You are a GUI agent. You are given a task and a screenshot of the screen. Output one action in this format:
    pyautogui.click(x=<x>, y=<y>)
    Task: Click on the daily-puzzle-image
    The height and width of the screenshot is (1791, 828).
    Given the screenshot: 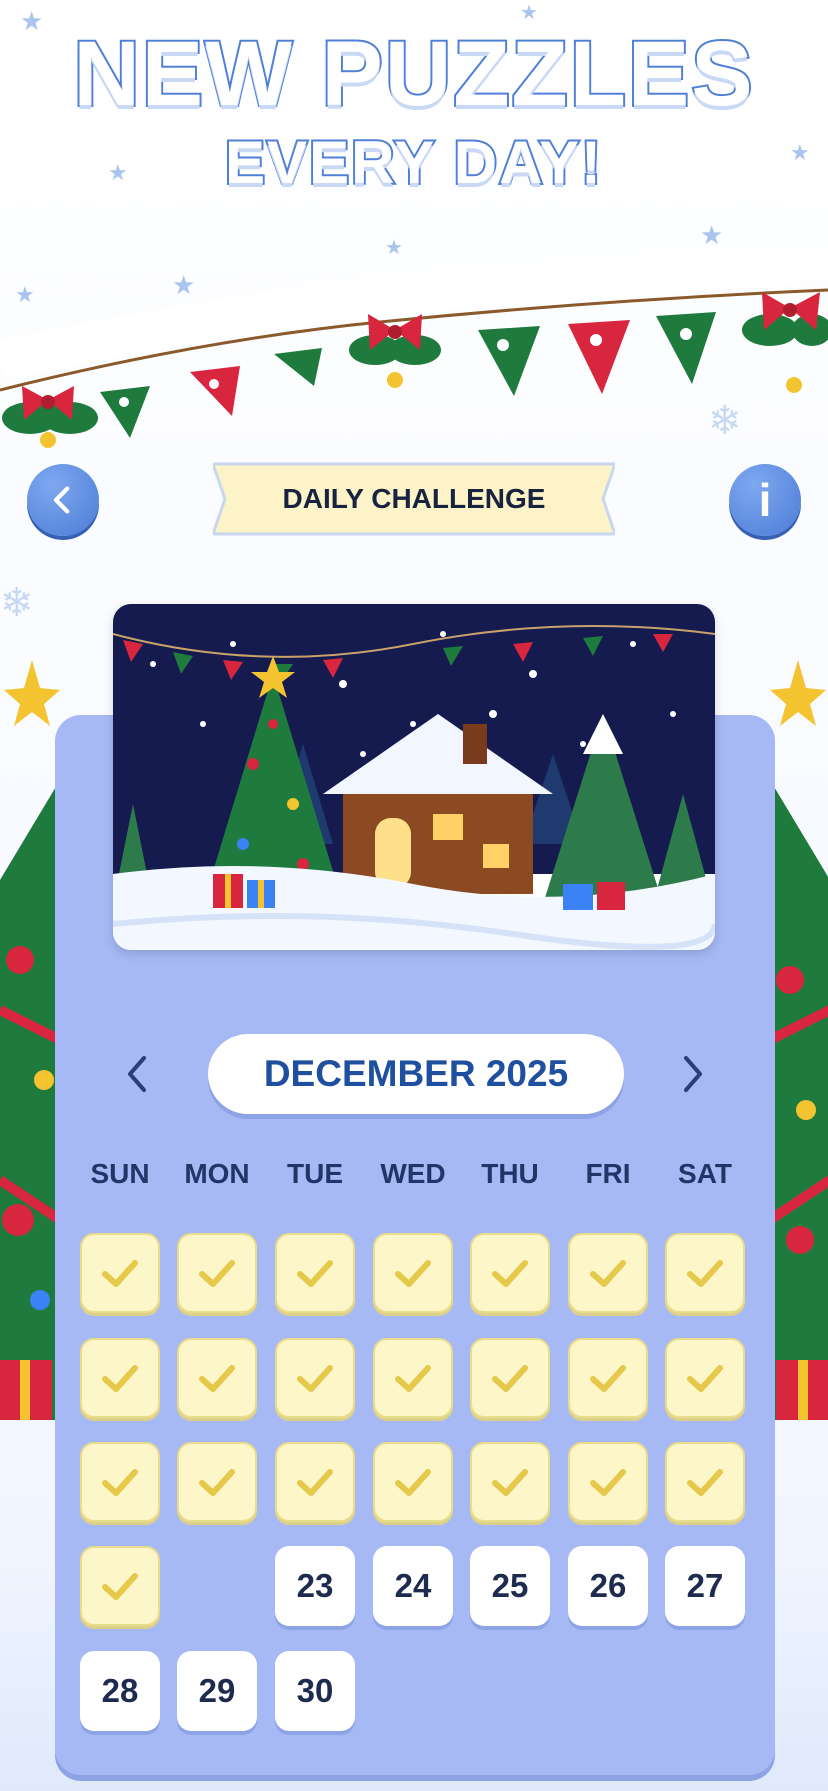 What is the action you would take?
    pyautogui.click(x=414, y=777)
    